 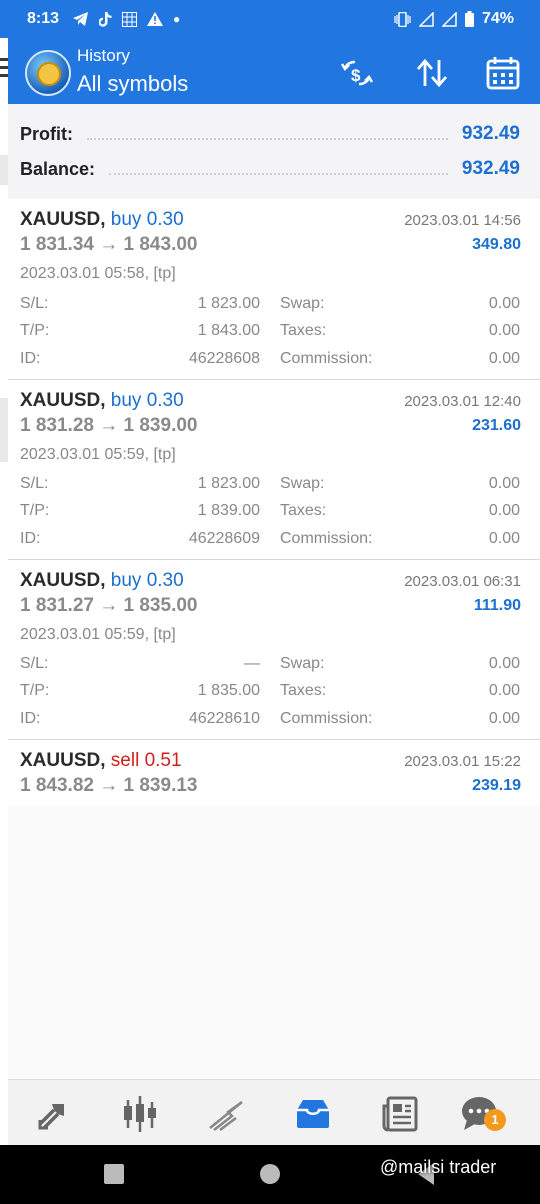 I want to click on deal-profit: 349.80, so click(x=496, y=244).